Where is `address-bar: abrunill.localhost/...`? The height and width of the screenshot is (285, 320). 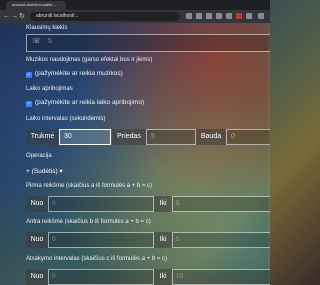
address-bar: abrunill.localhost/... is located at coordinates (105, 16).